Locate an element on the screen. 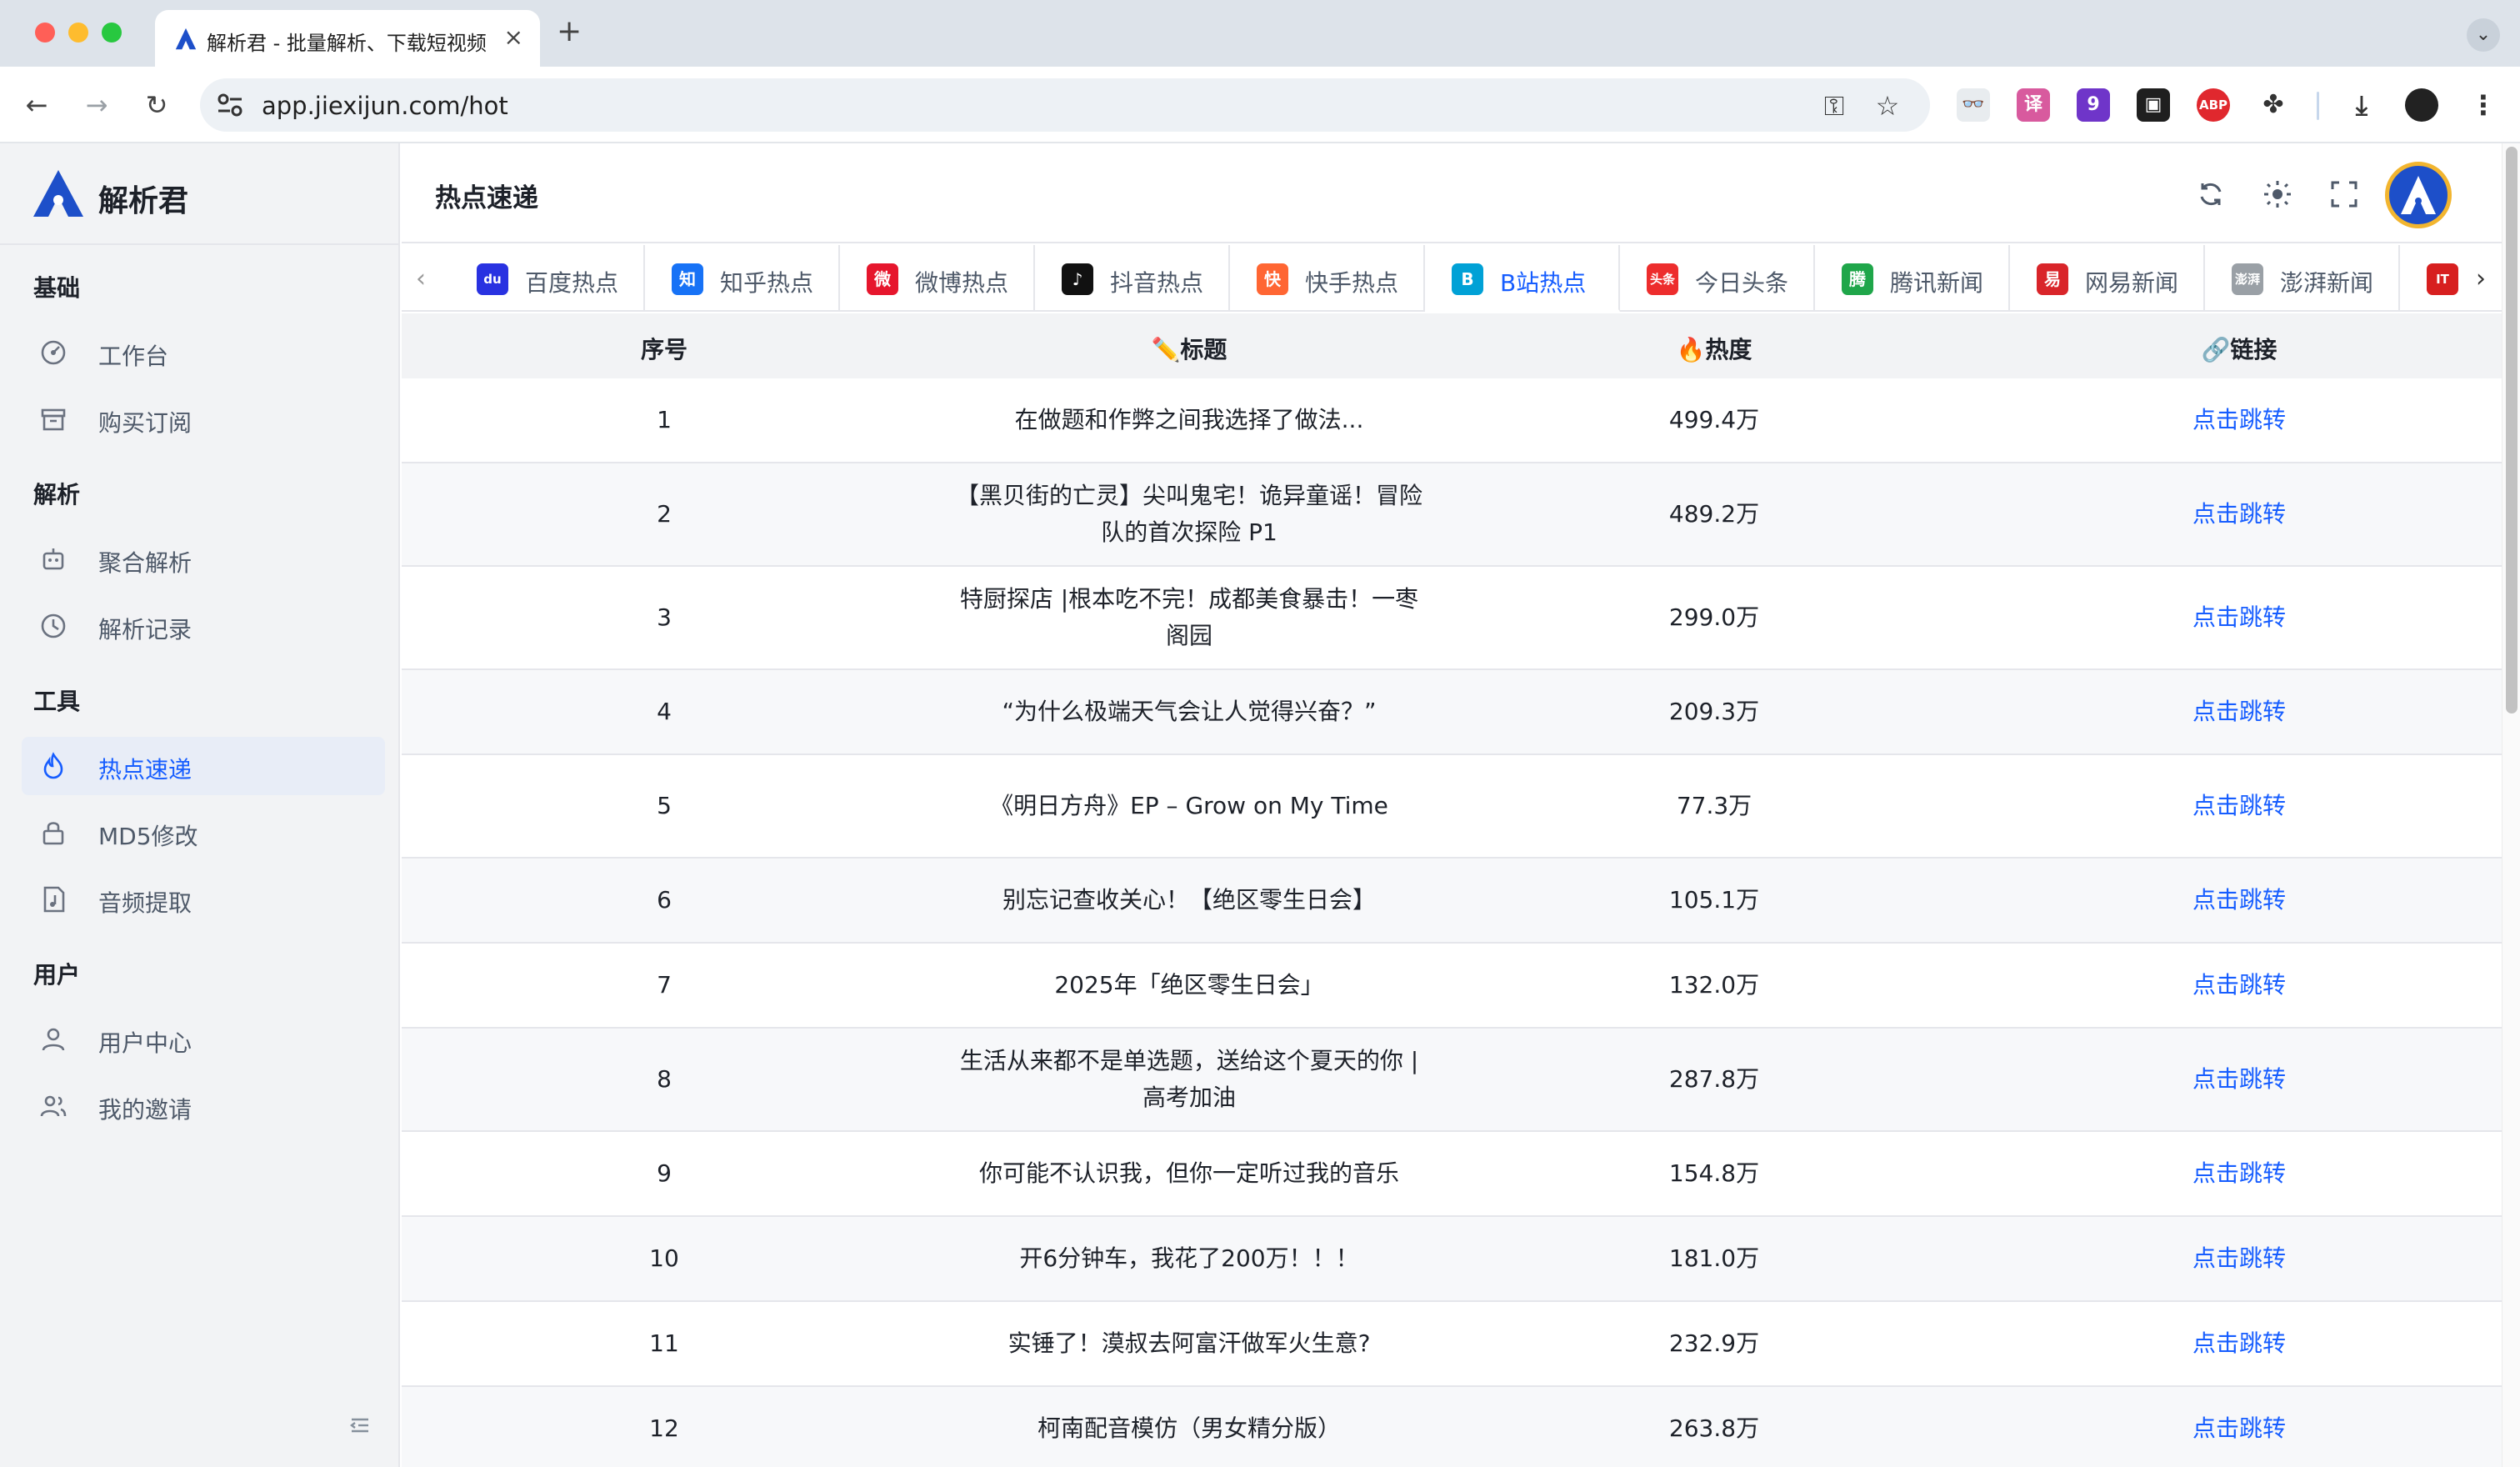 This screenshot has height=1467, width=2520. platform-tab: 易网易新闻 is located at coordinates (2107, 278).